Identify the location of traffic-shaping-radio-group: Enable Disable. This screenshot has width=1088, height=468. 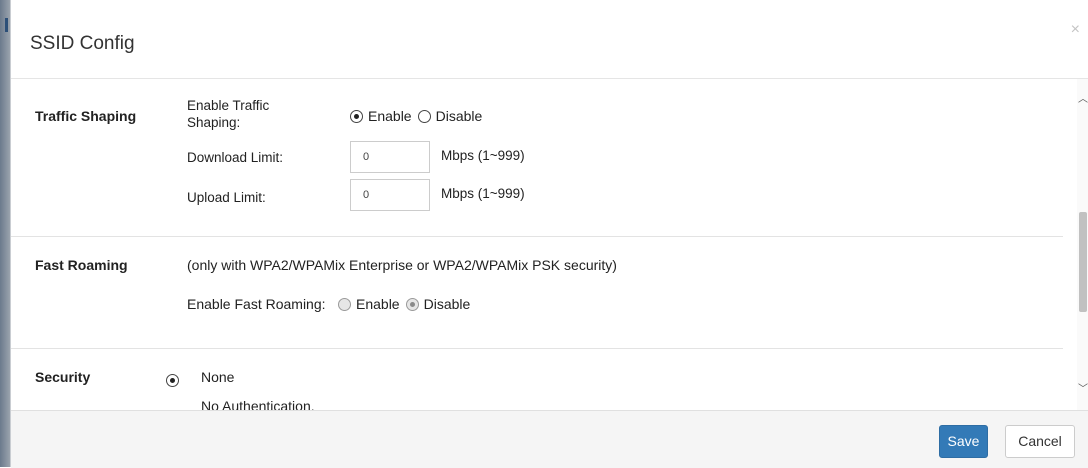
(419, 116).